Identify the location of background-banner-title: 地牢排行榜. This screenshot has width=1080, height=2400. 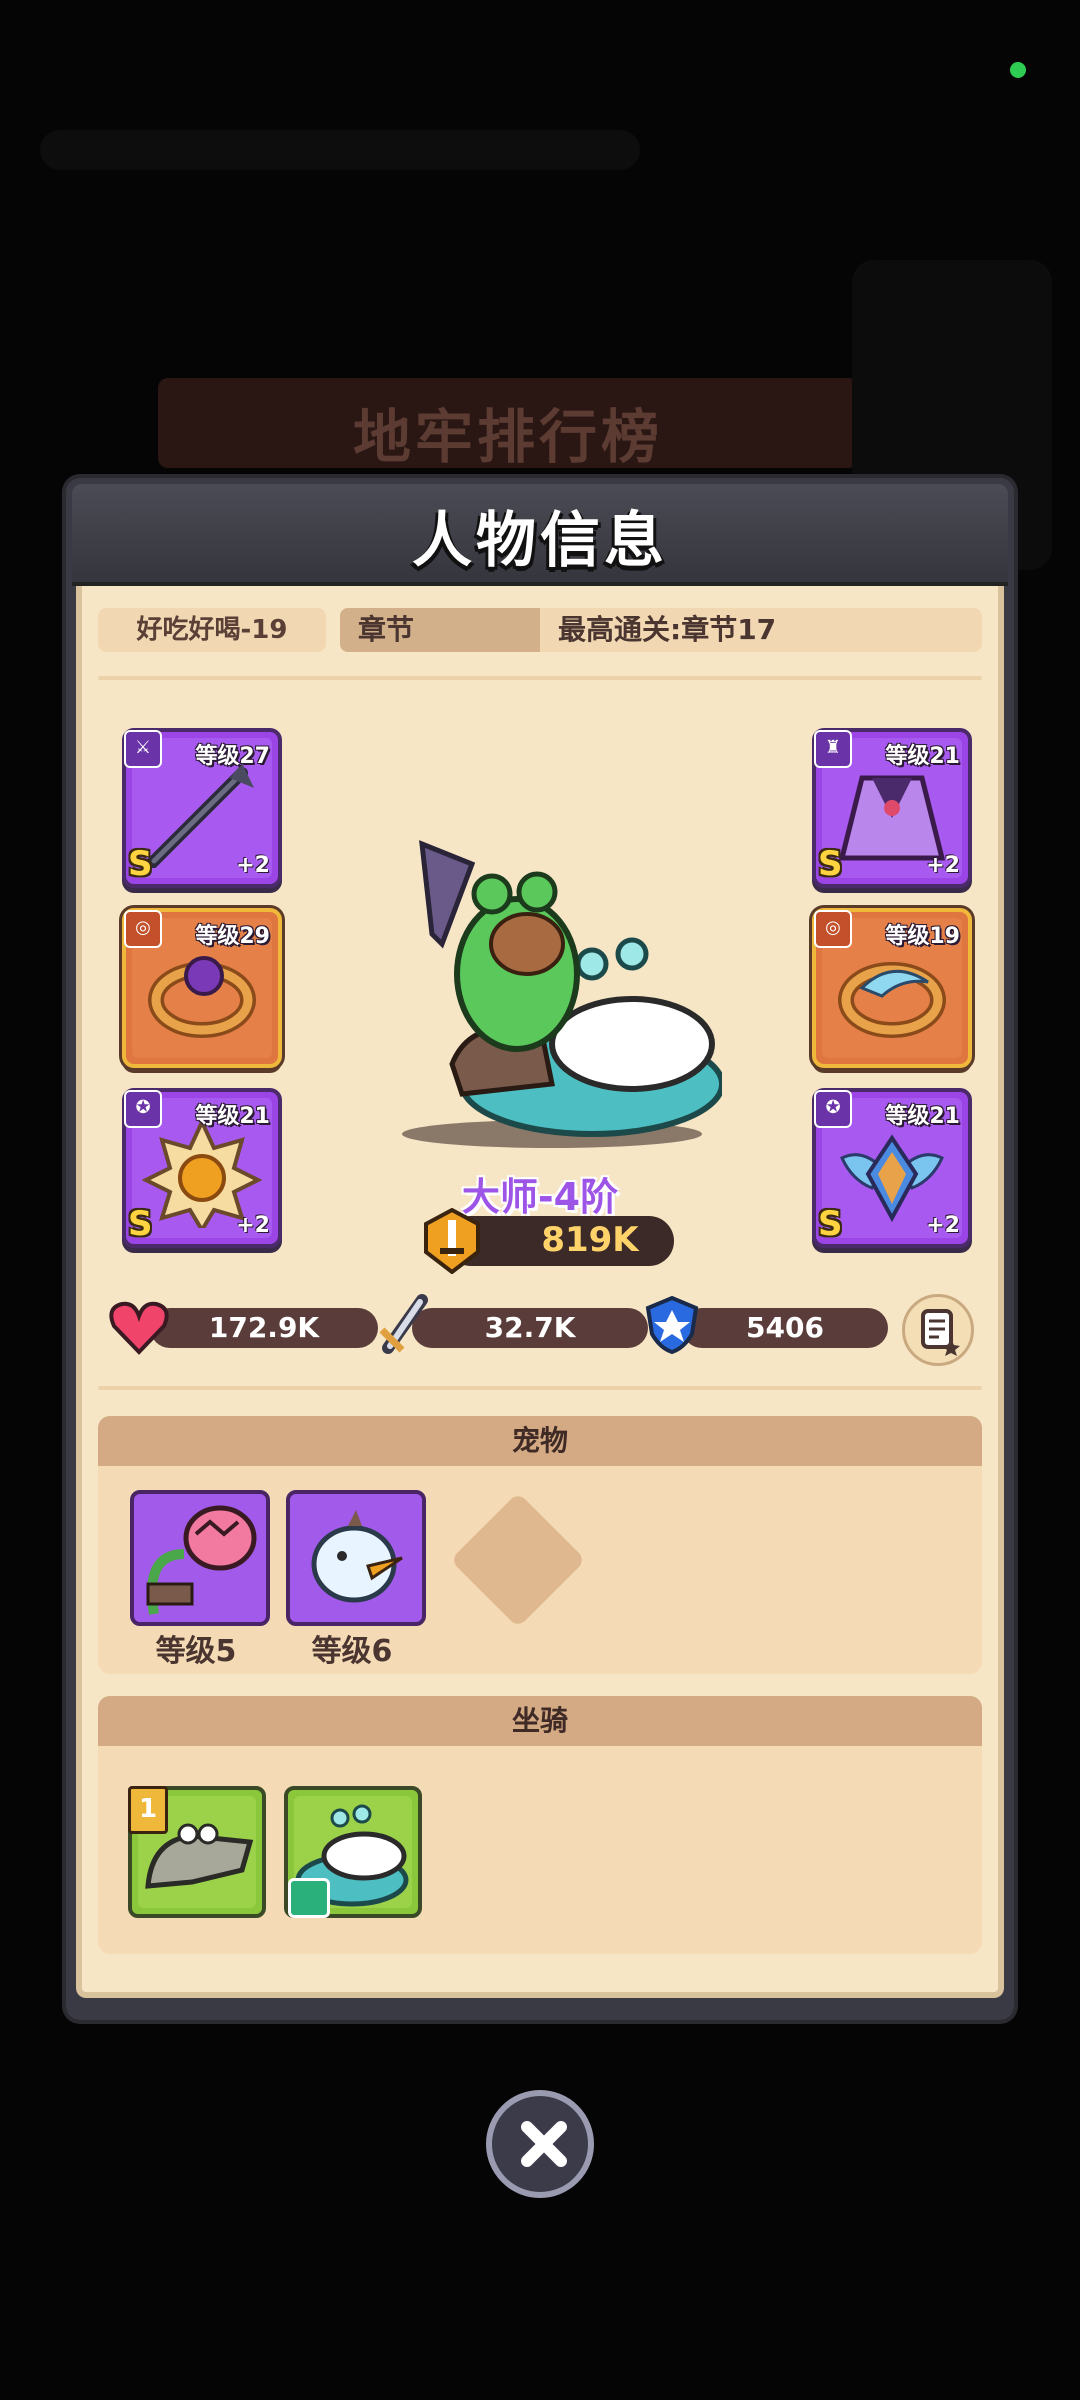
(507, 437).